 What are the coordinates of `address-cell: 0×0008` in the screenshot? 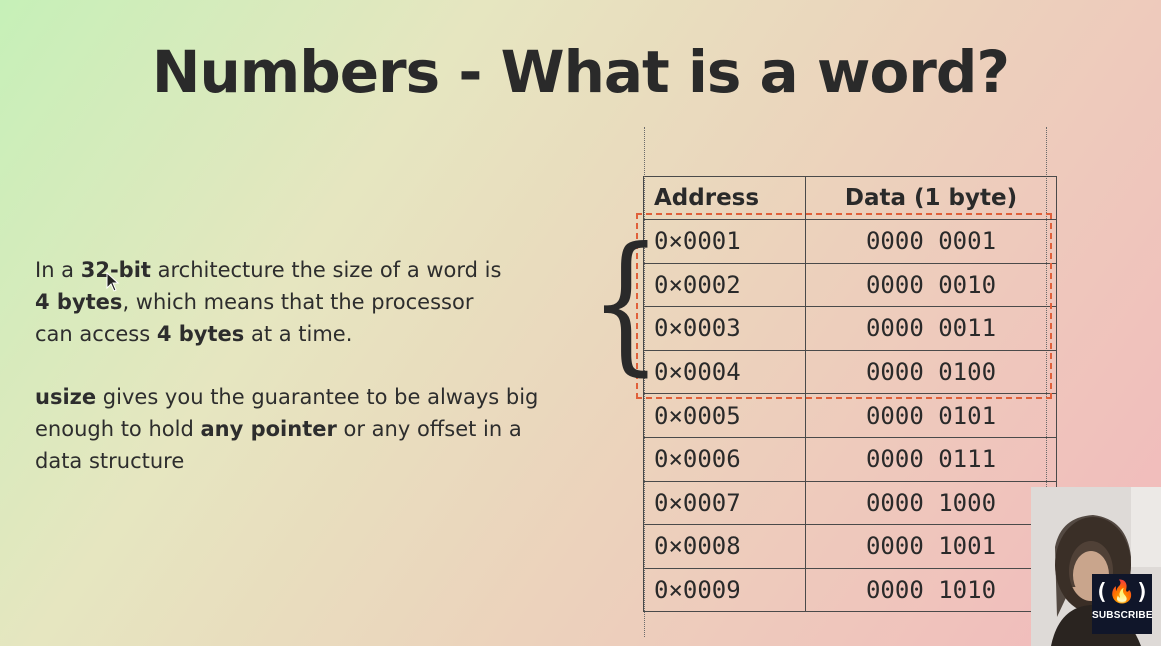 It's located at (724, 546).